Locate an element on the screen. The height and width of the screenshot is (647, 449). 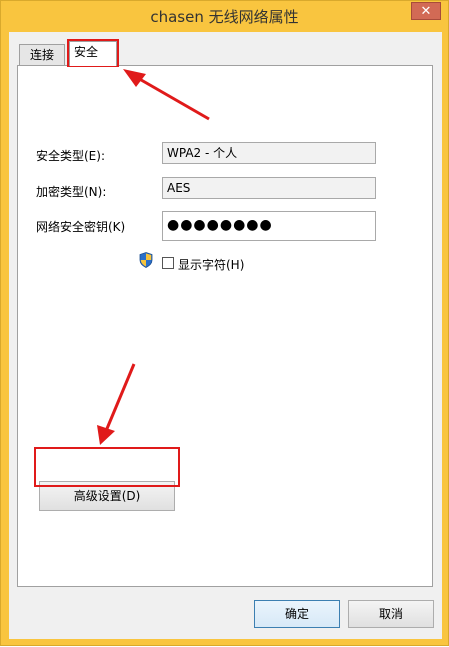
close-button: ✕ is located at coordinates (426, 11).